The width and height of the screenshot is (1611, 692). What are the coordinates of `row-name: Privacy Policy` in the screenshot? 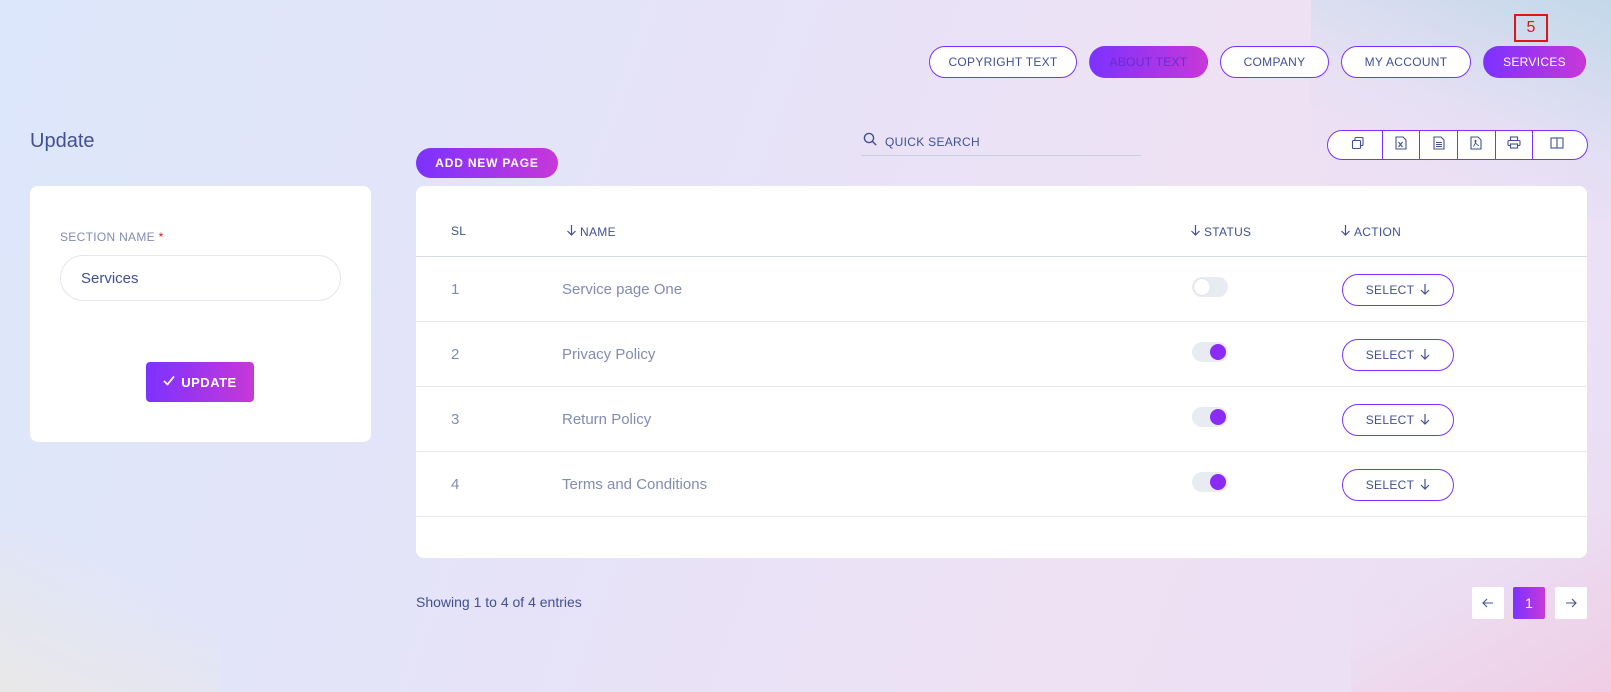 It's located at (609, 354).